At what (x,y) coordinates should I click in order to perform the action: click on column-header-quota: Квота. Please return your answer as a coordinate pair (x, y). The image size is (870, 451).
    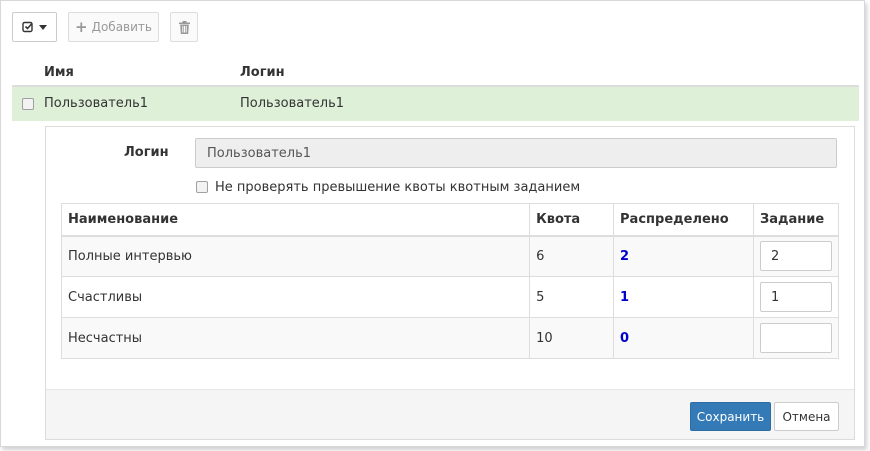
    Looking at the image, I should click on (572, 220).